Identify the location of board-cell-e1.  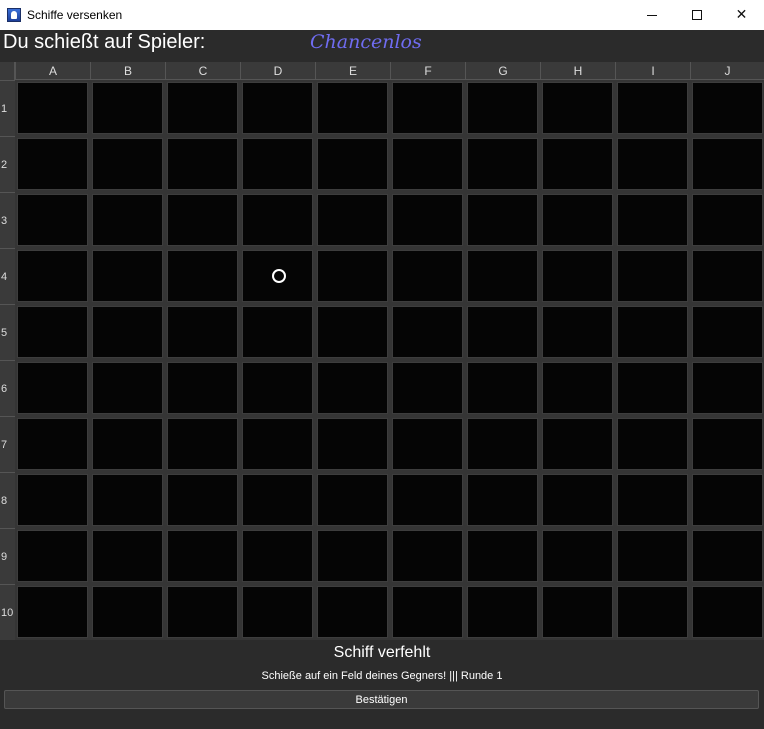
(352, 108).